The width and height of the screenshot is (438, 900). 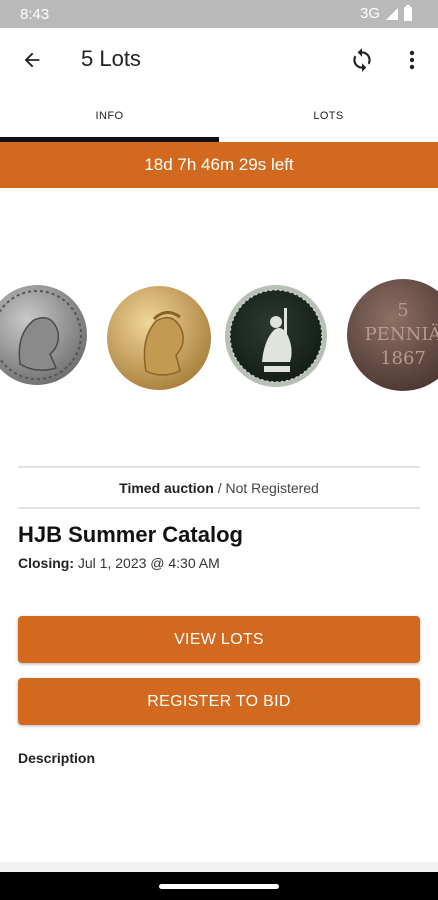 What do you see at coordinates (219, 165) in the screenshot?
I see `countdown-banner: 18d 7h 46m 29s left` at bounding box center [219, 165].